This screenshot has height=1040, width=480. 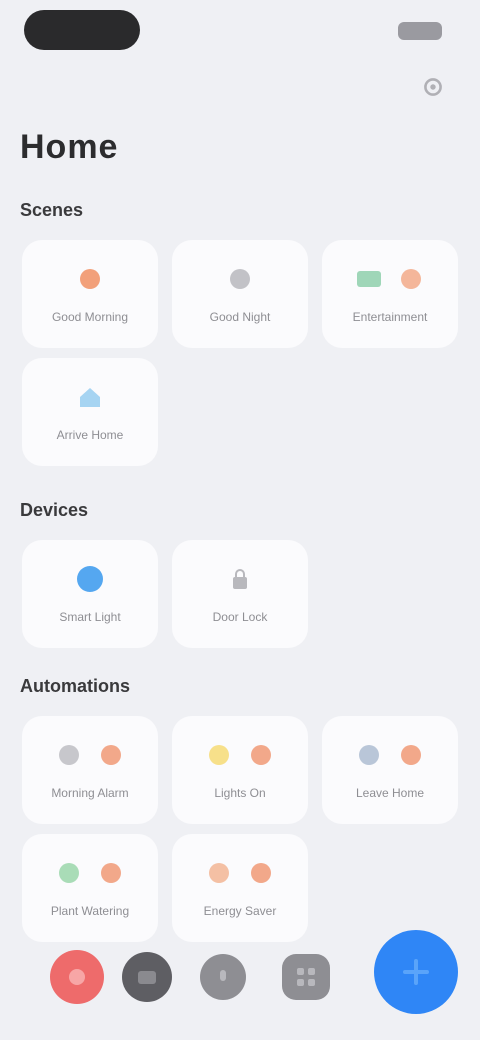 I want to click on card-label: Good Morning, so click(x=90, y=317).